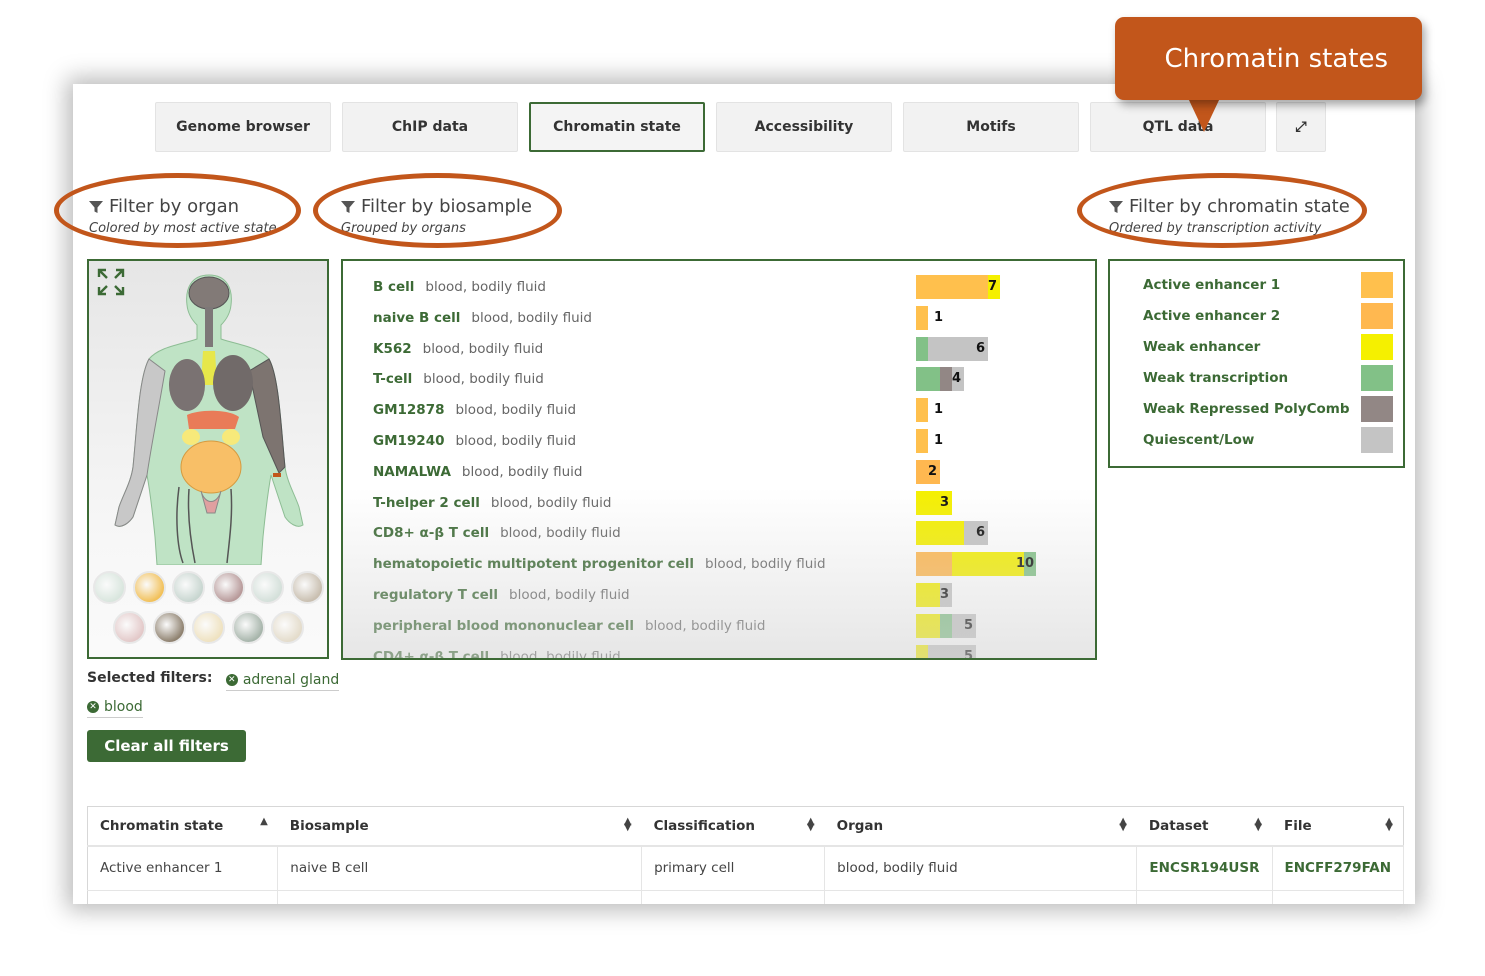  I want to click on biosample-name: T-helper 2 cell, so click(426, 502).